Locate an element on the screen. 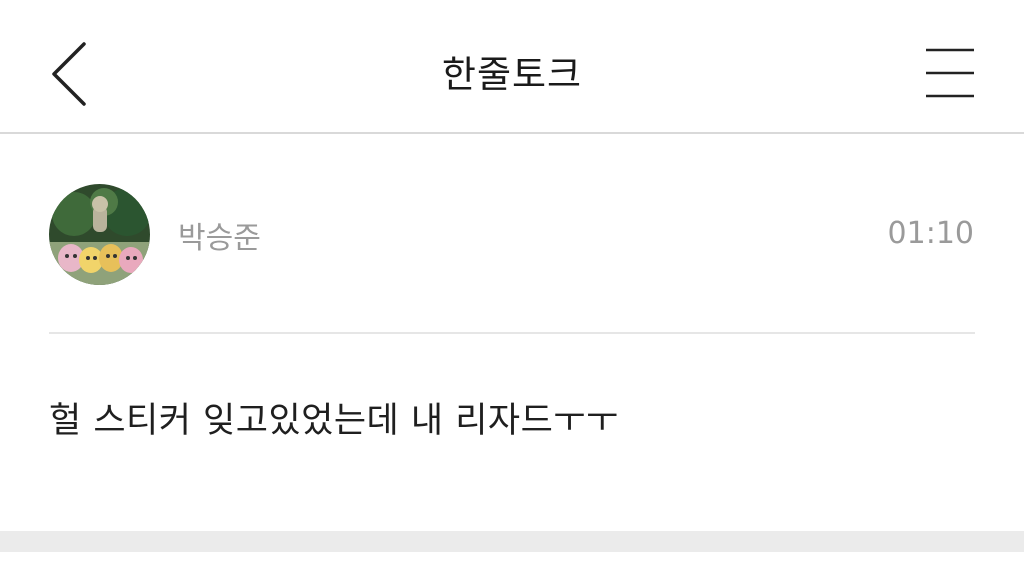 This screenshot has height=577, width=1024. page-title: 한줄토크 is located at coordinates (512, 74).